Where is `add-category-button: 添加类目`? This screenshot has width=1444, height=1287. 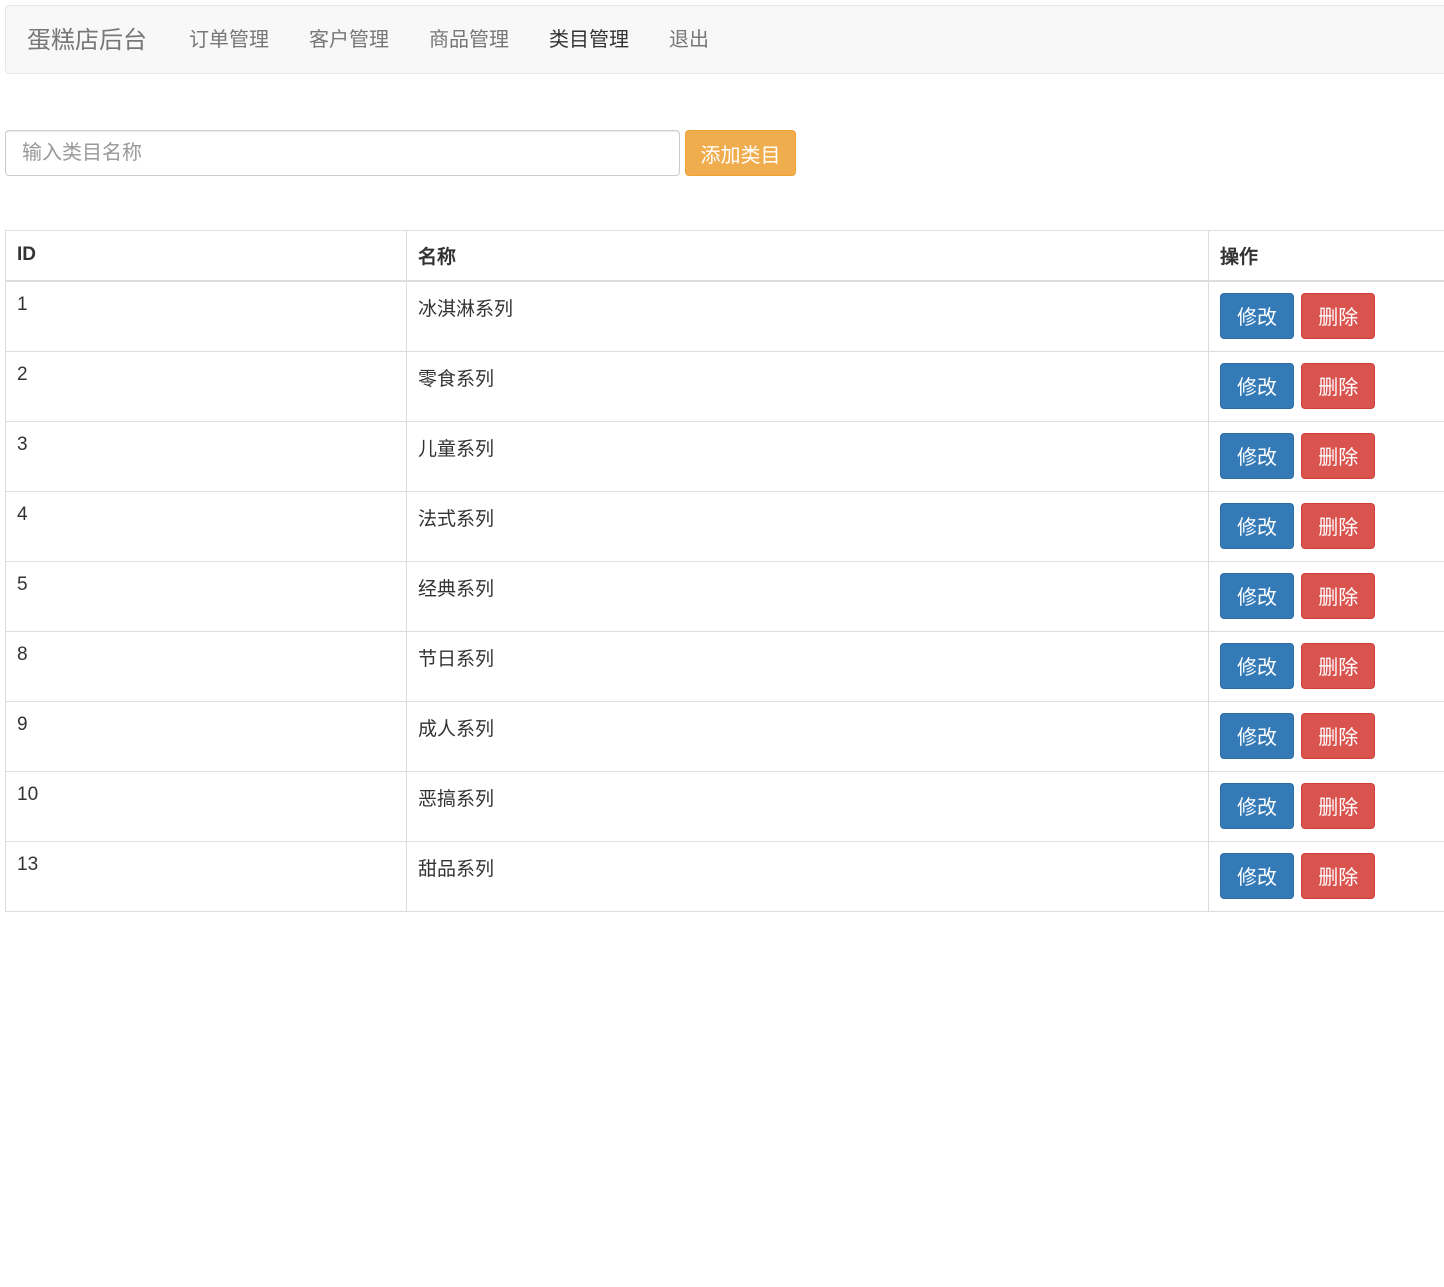 add-category-button: 添加类目 is located at coordinates (740, 153).